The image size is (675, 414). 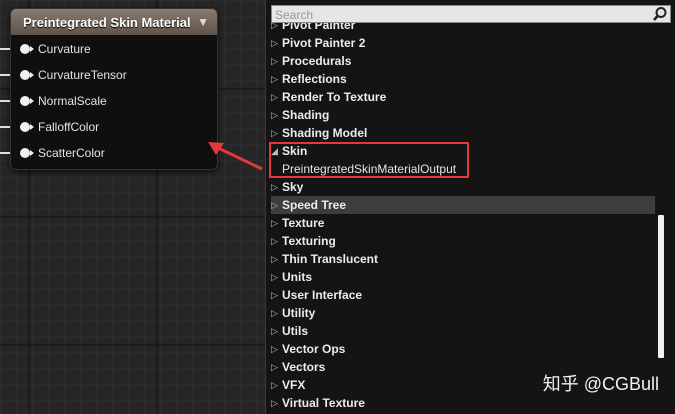 I want to click on category-label: VFX, so click(x=294, y=385).